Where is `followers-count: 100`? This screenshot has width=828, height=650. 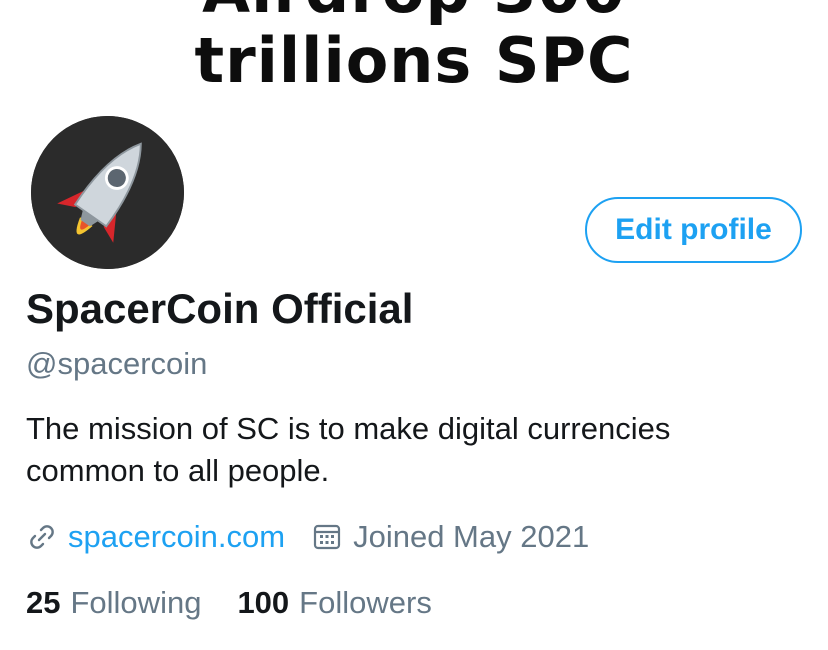
followers-count: 100 is located at coordinates (263, 602).